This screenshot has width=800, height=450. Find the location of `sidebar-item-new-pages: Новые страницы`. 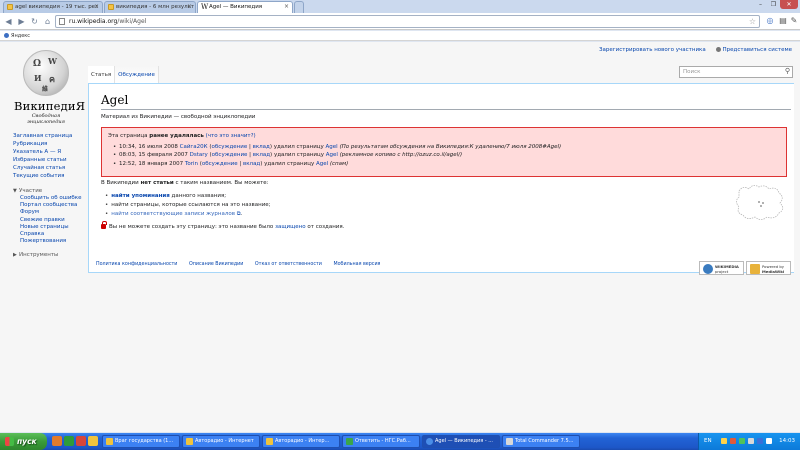

sidebar-item-new-pages: Новые страницы is located at coordinates (48, 227).